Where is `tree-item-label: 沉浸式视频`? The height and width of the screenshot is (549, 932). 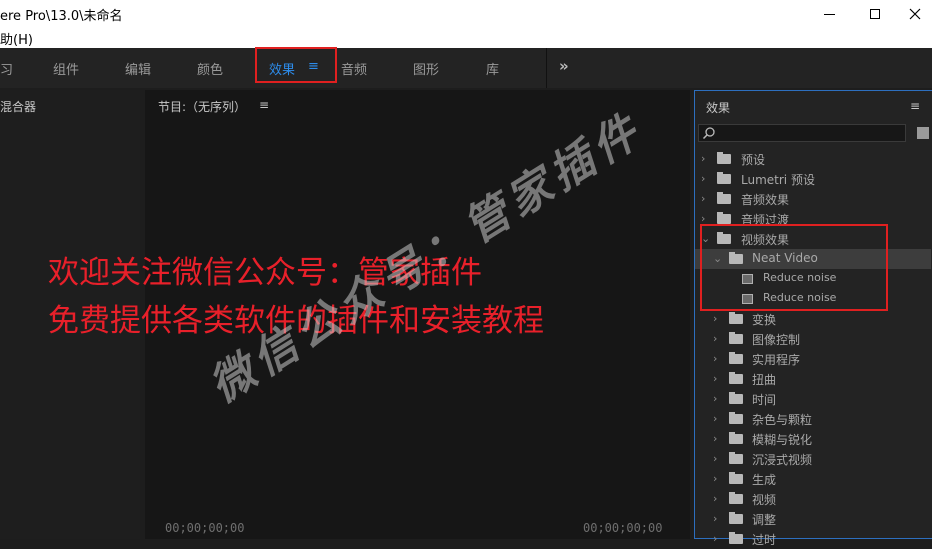 tree-item-label: 沉浸式视频 is located at coordinates (782, 460).